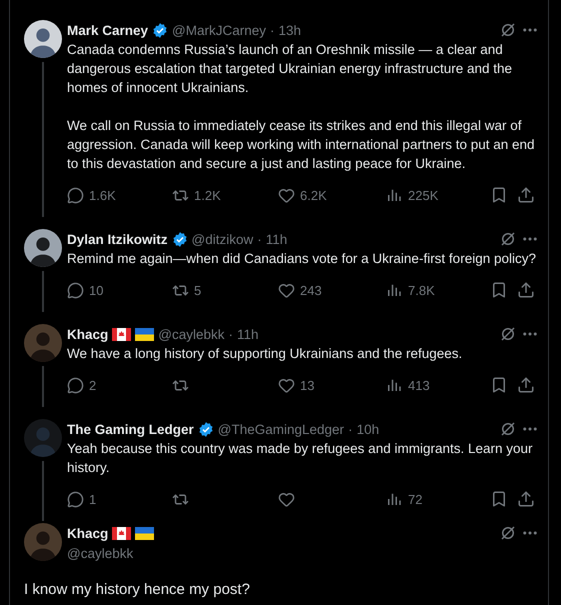  I want to click on post-time: 10h, so click(368, 429).